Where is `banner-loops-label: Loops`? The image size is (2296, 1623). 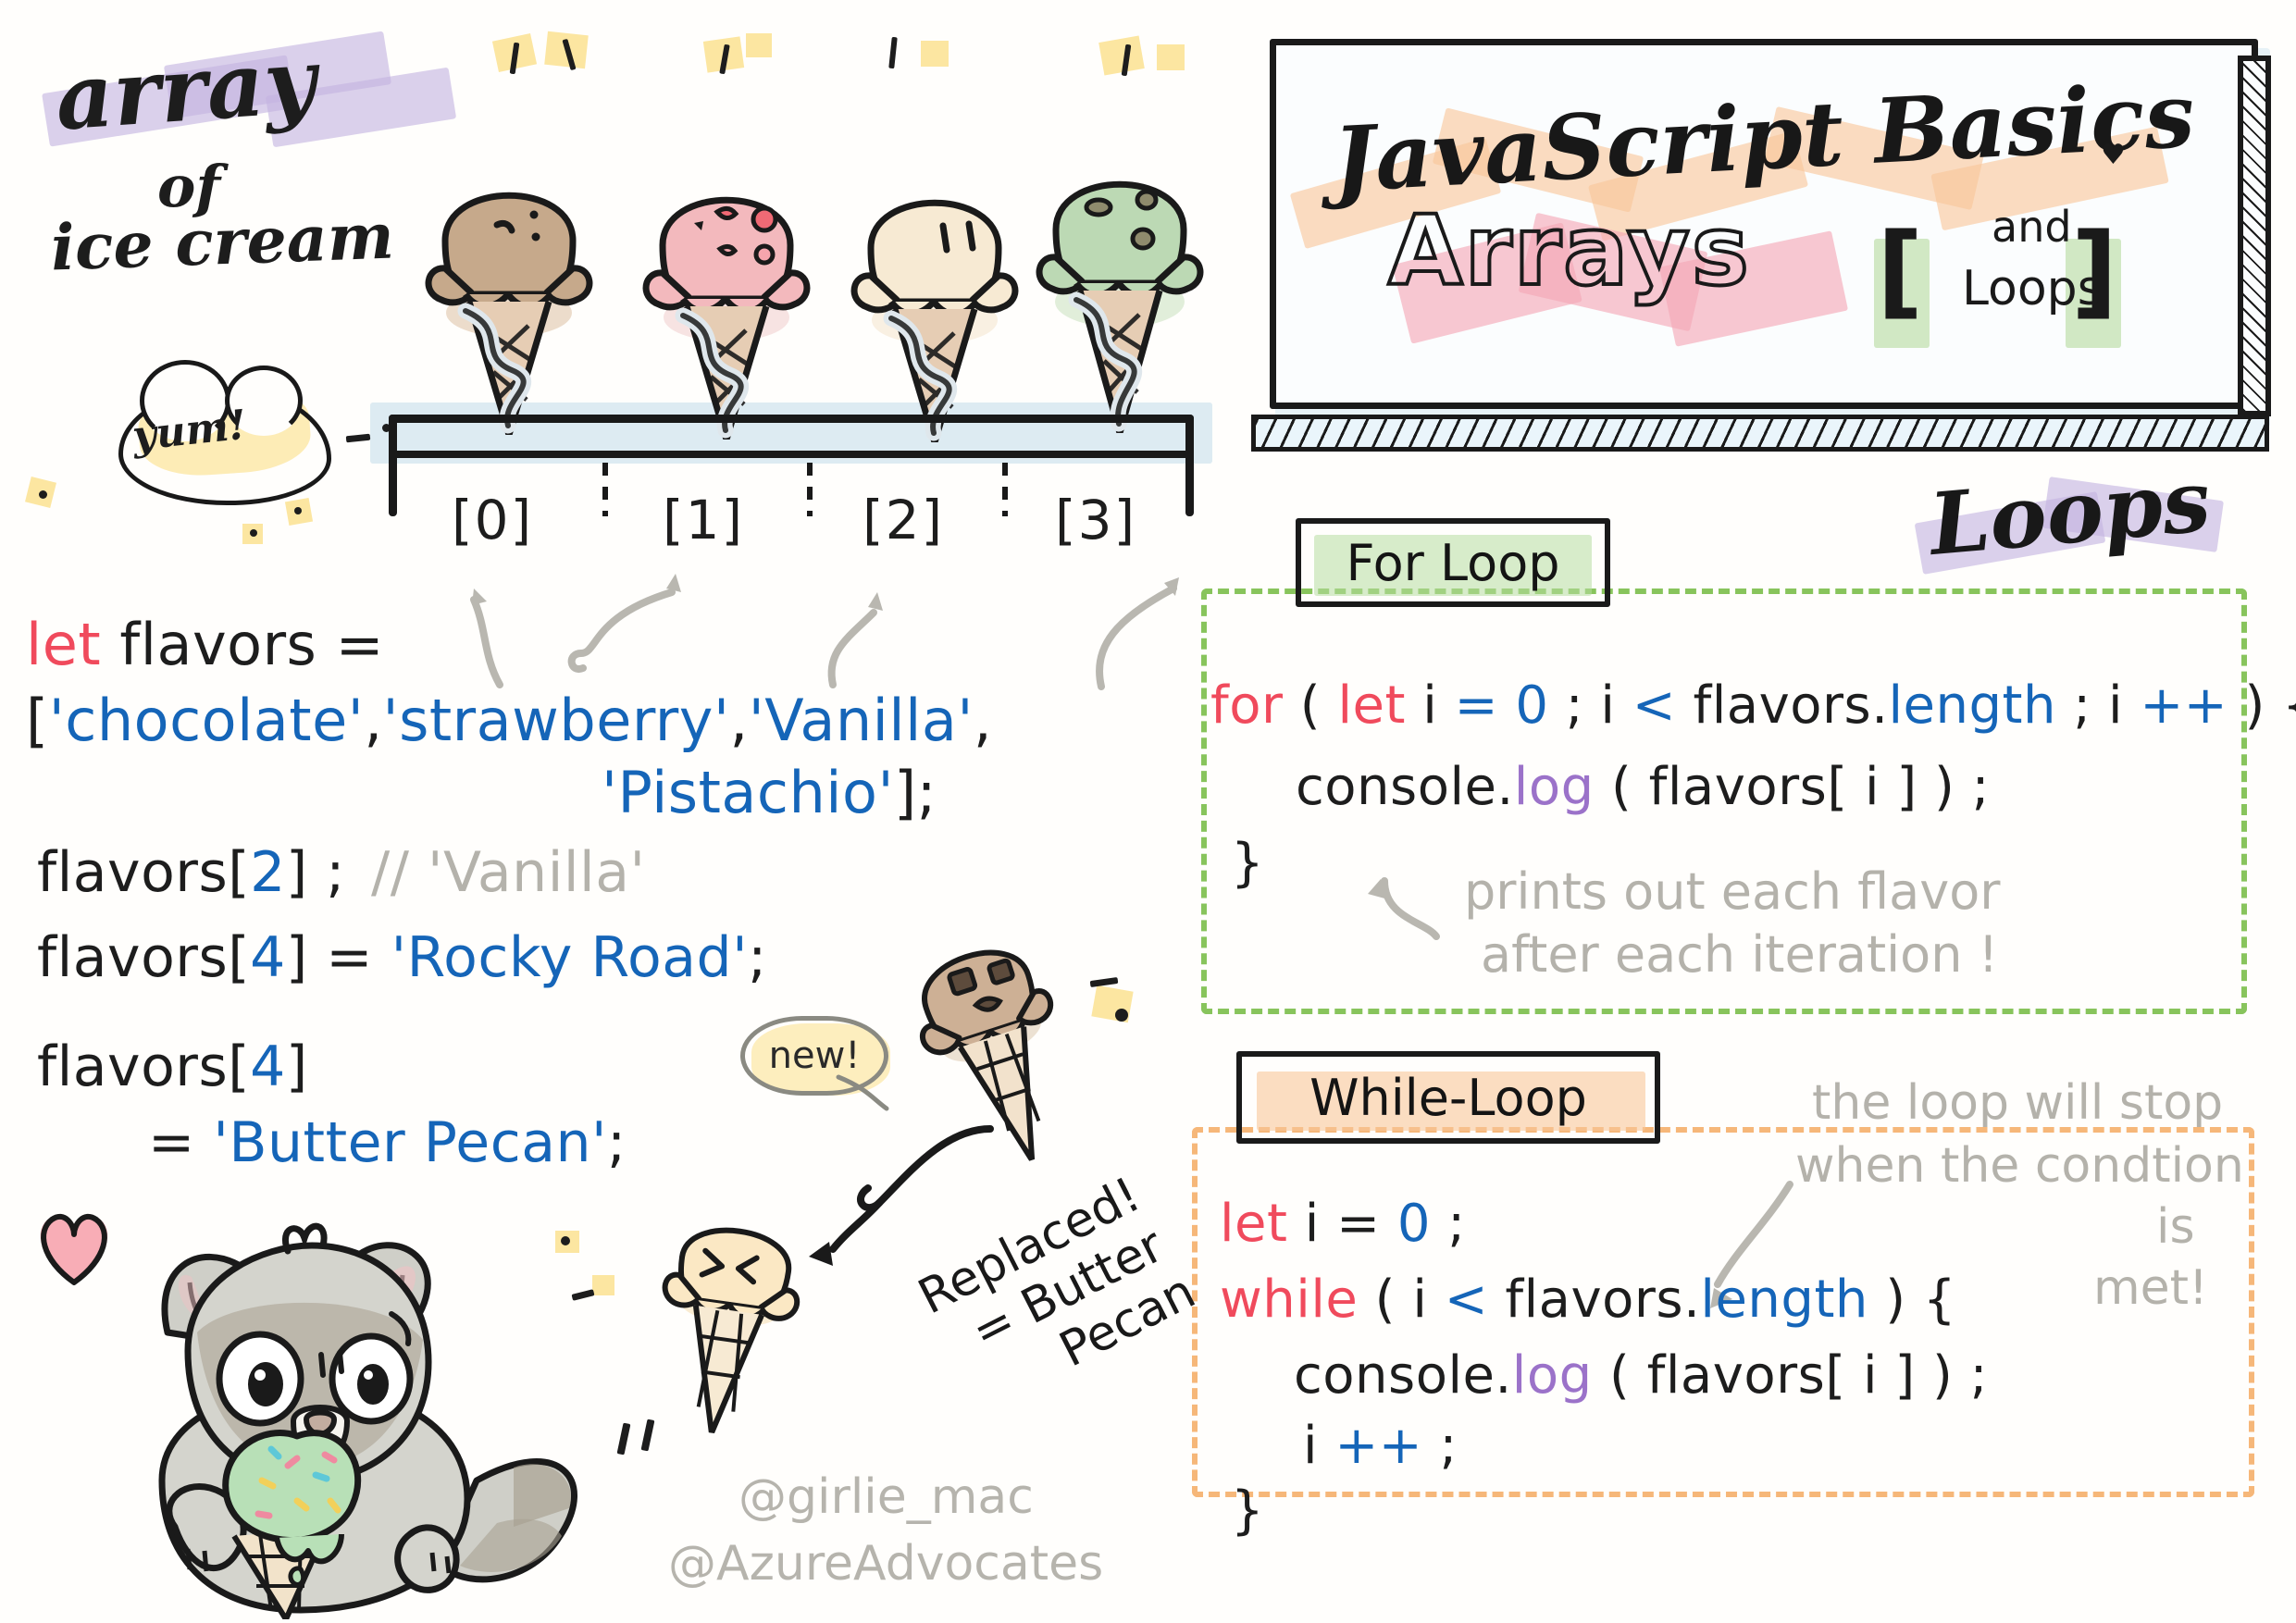
banner-loops-label: Loops is located at coordinates (2033, 288).